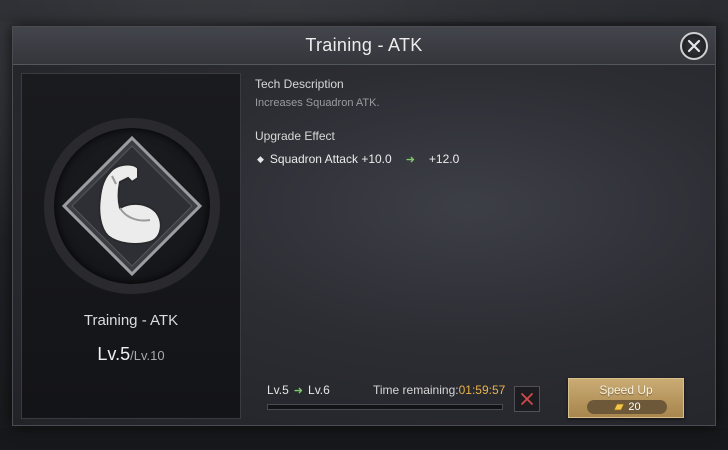 This screenshot has height=450, width=728. What do you see at coordinates (330, 159) in the screenshot?
I see `effect-stat: Squadron Attack +10.0` at bounding box center [330, 159].